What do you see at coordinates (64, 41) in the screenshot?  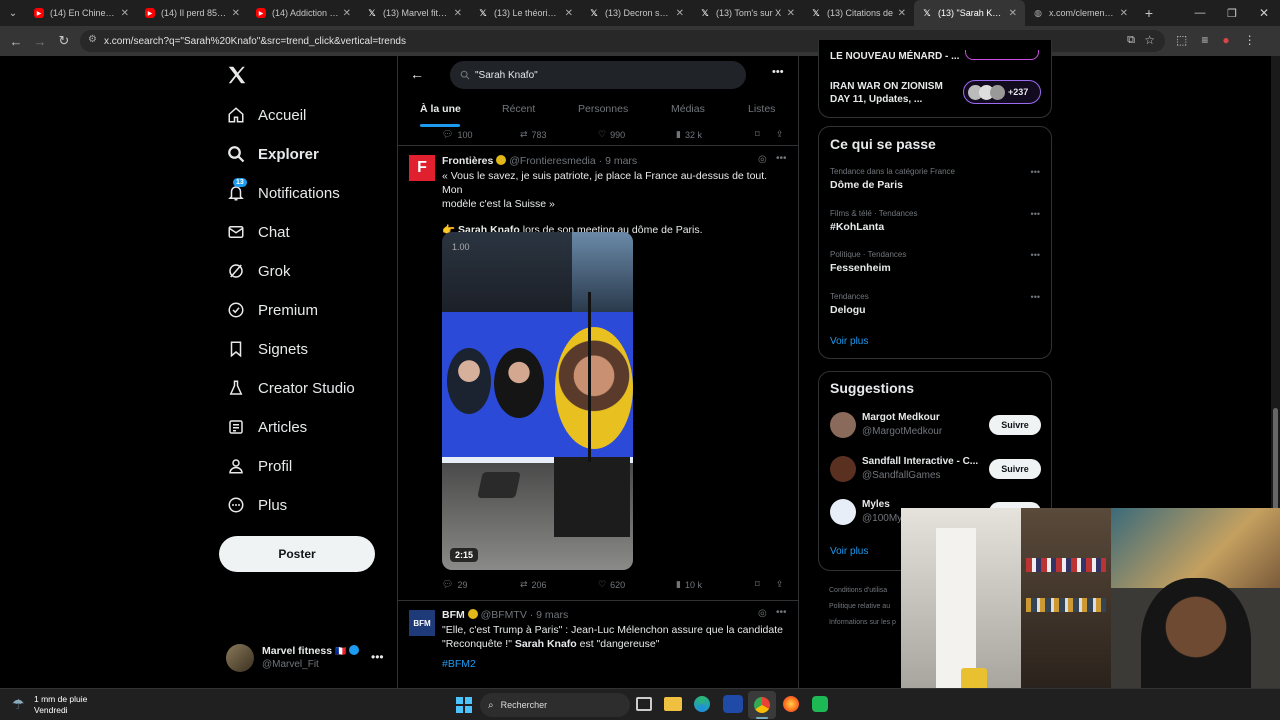 I see `reload-icon: ↻` at bounding box center [64, 41].